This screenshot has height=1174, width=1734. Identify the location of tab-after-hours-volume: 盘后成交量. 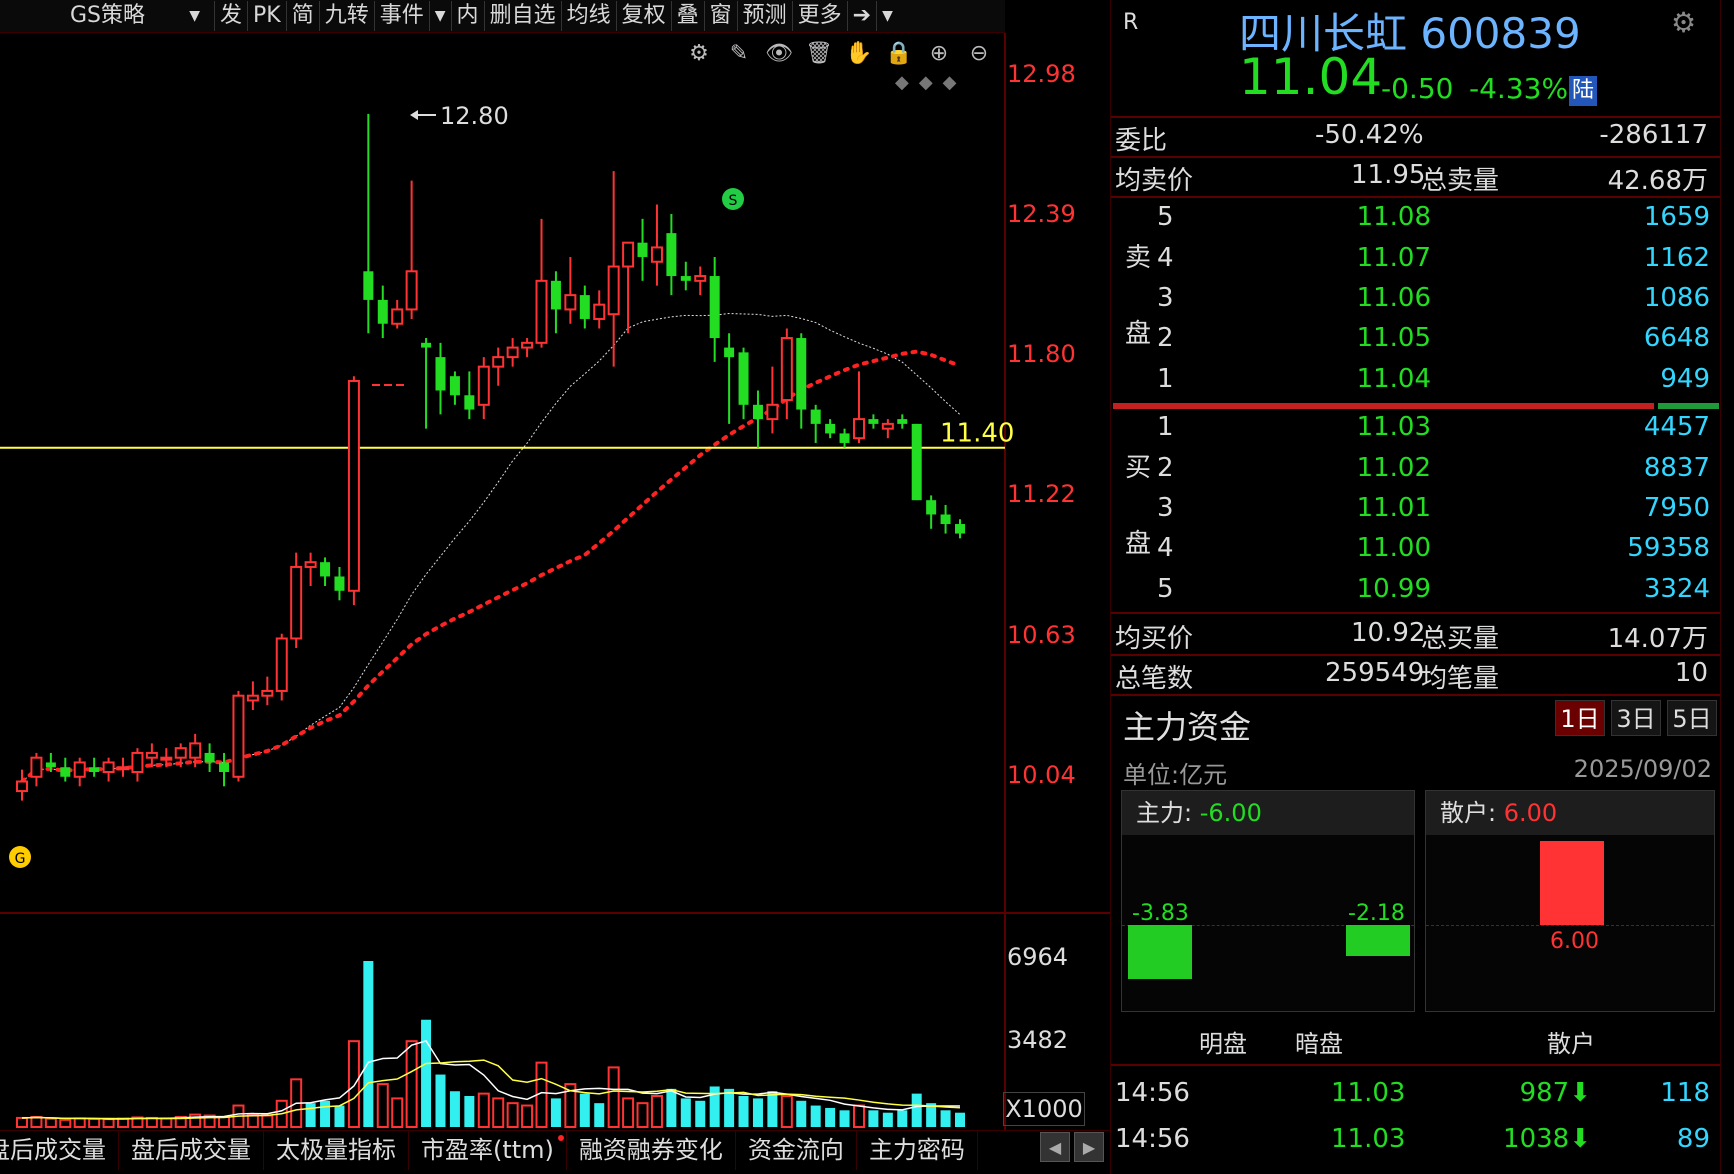
(59, 1150).